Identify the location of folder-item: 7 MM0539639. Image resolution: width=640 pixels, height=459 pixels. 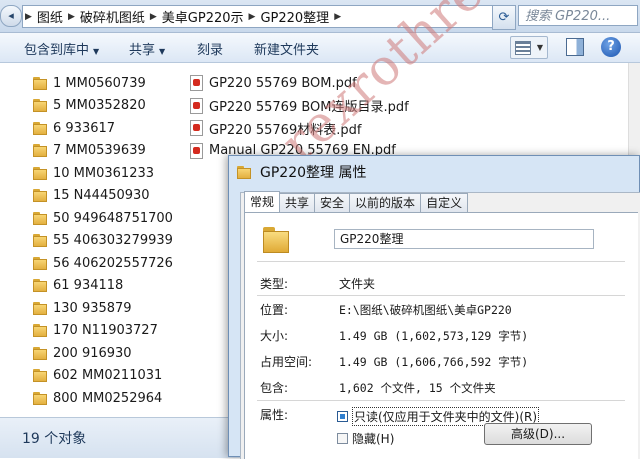
(103, 151).